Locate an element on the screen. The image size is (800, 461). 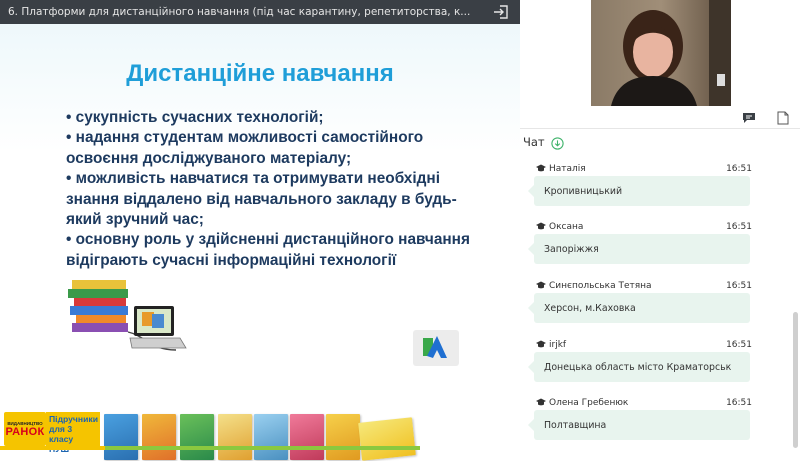
chat-message: Оксана 16:51 Запоріжжя is located at coordinates (655, 245).